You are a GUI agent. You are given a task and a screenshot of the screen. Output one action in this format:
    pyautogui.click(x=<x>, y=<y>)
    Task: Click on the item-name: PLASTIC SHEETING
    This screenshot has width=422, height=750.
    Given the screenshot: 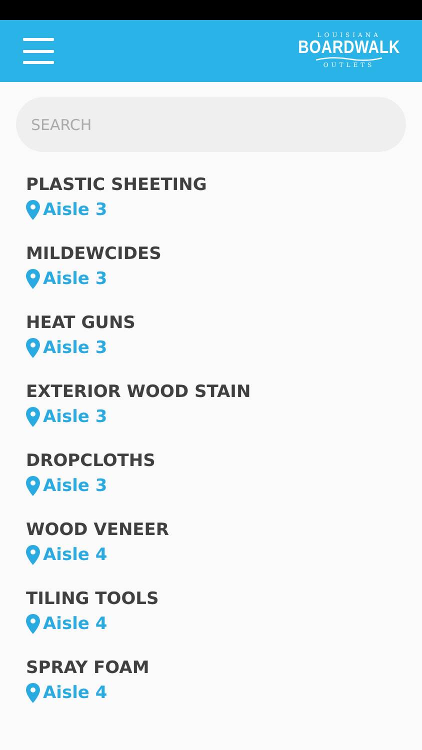 What is the action you would take?
    pyautogui.click(x=117, y=185)
    